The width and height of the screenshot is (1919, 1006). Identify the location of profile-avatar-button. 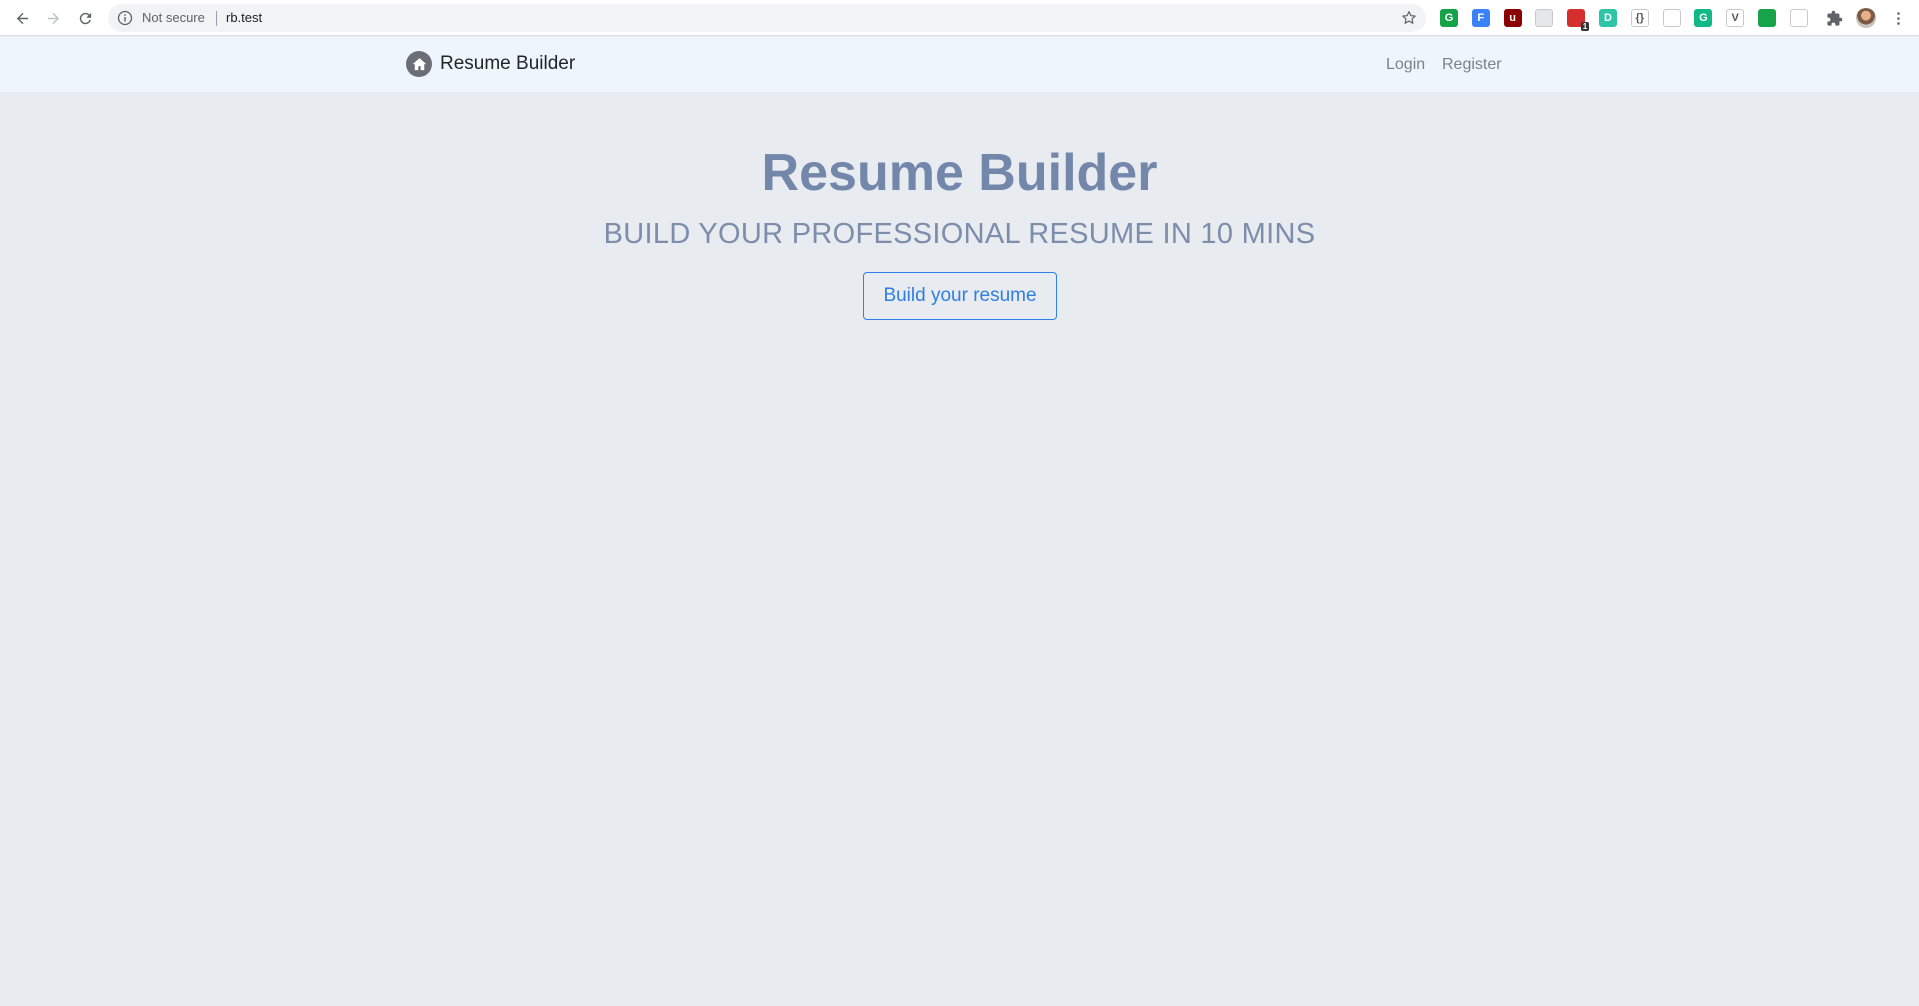
(1866, 18).